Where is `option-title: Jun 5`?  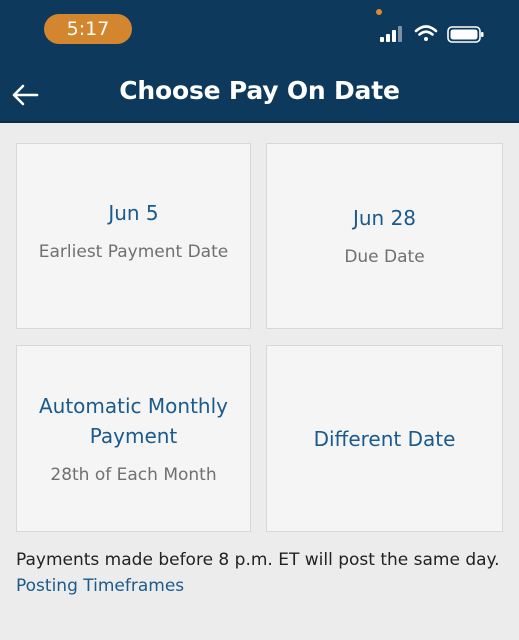
option-title: Jun 5 is located at coordinates (133, 213).